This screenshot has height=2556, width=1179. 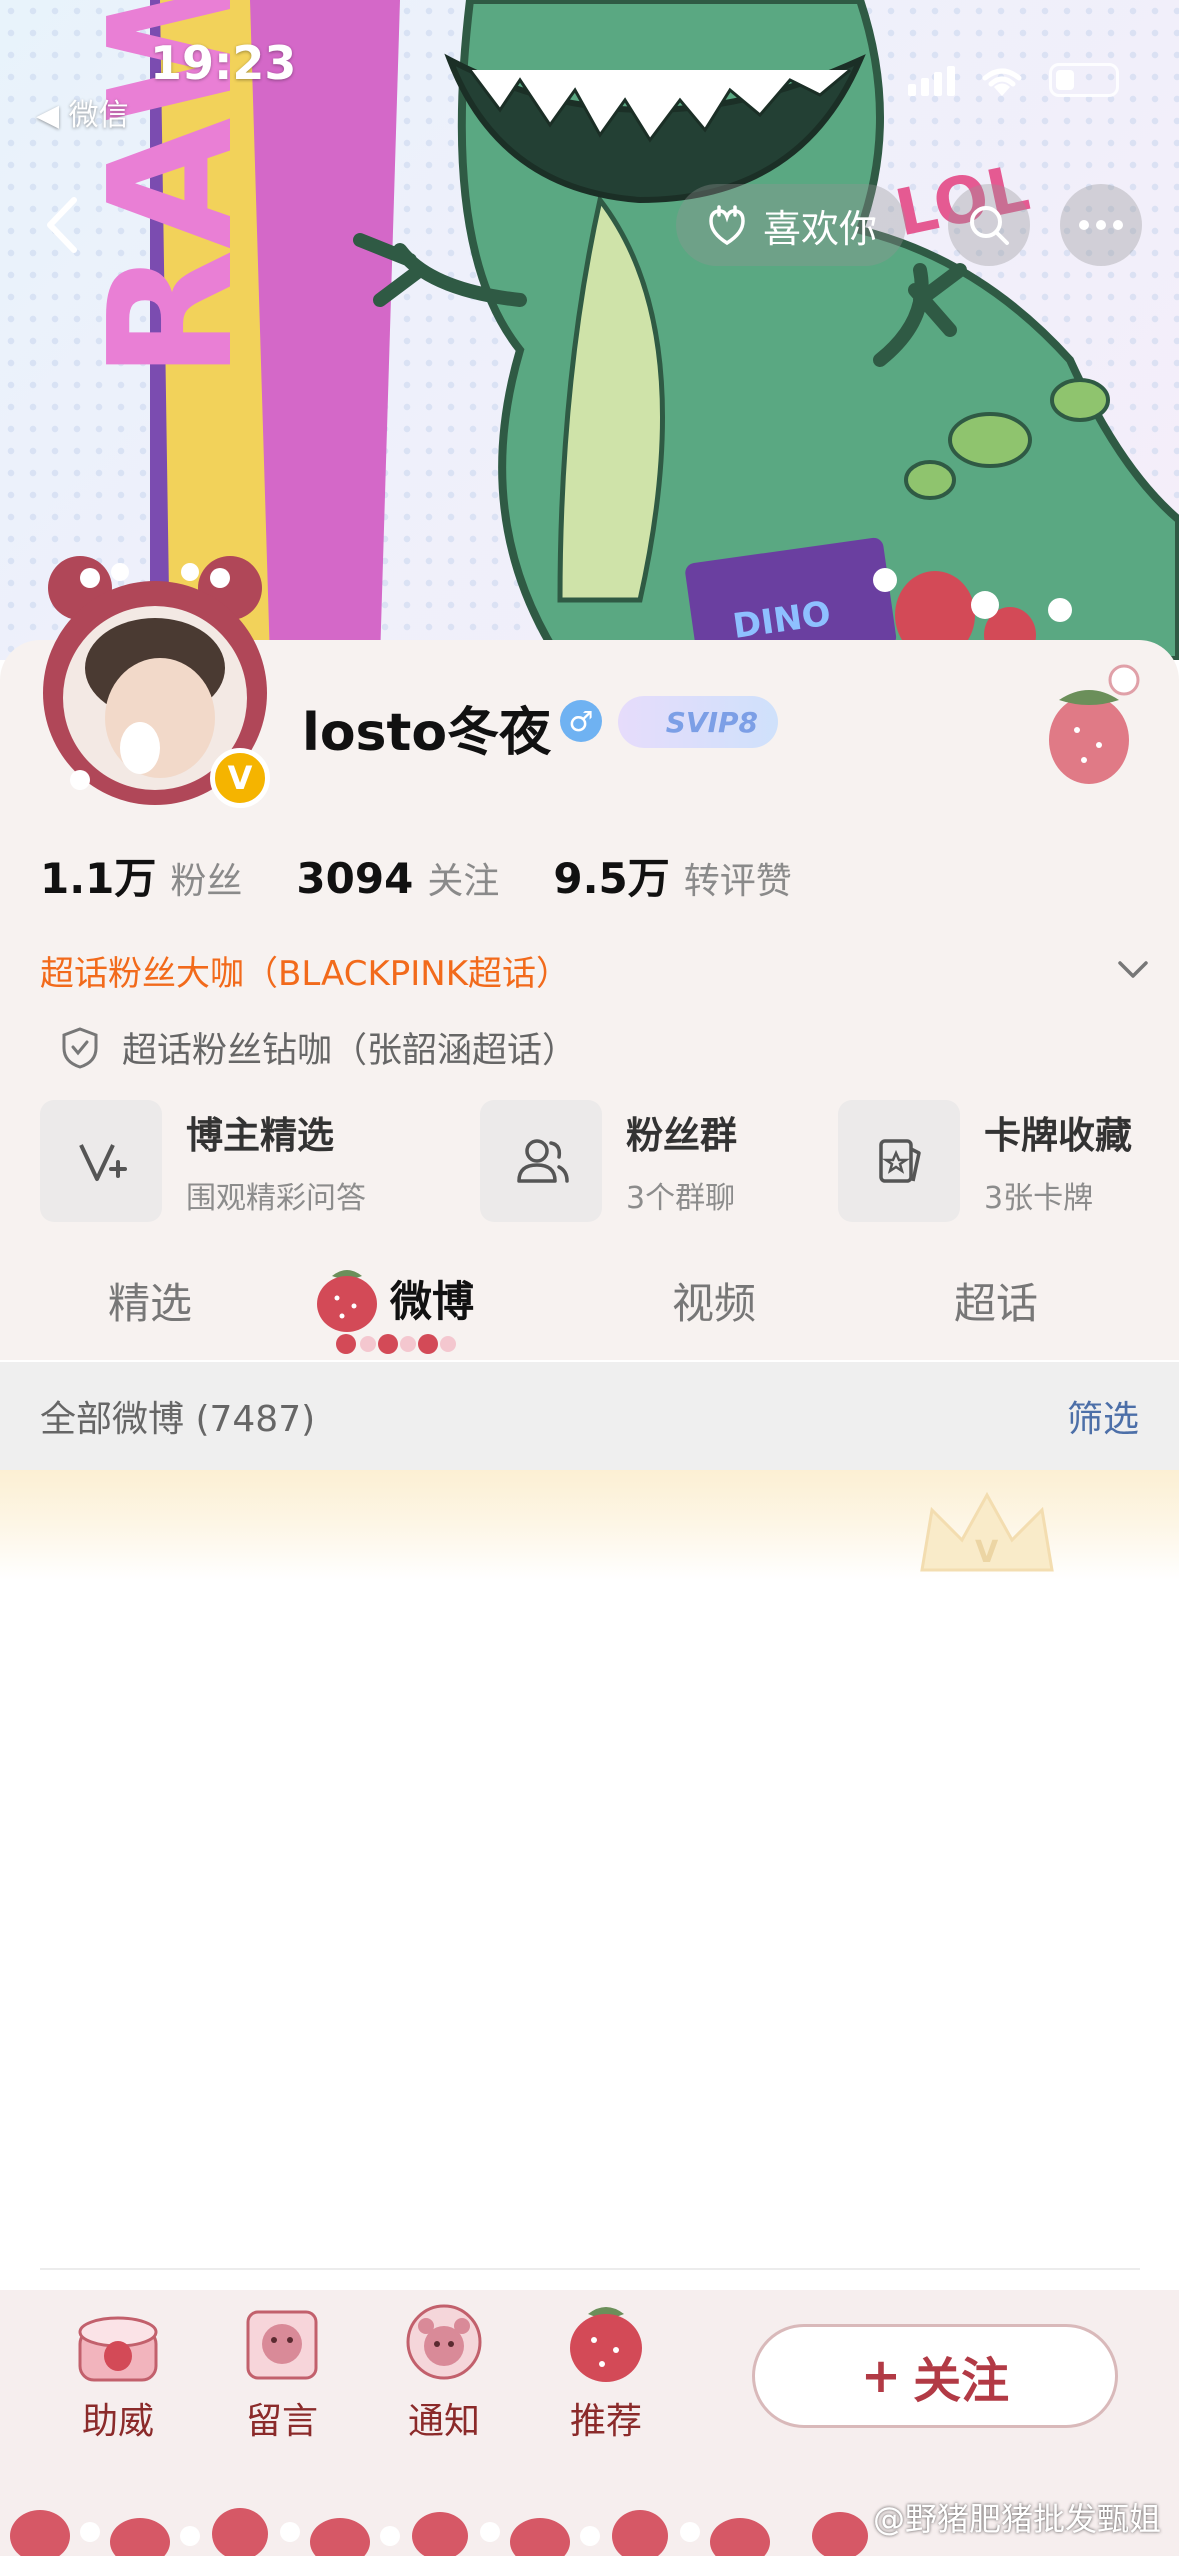 I want to click on heart-hands-icon, so click(x=727, y=225).